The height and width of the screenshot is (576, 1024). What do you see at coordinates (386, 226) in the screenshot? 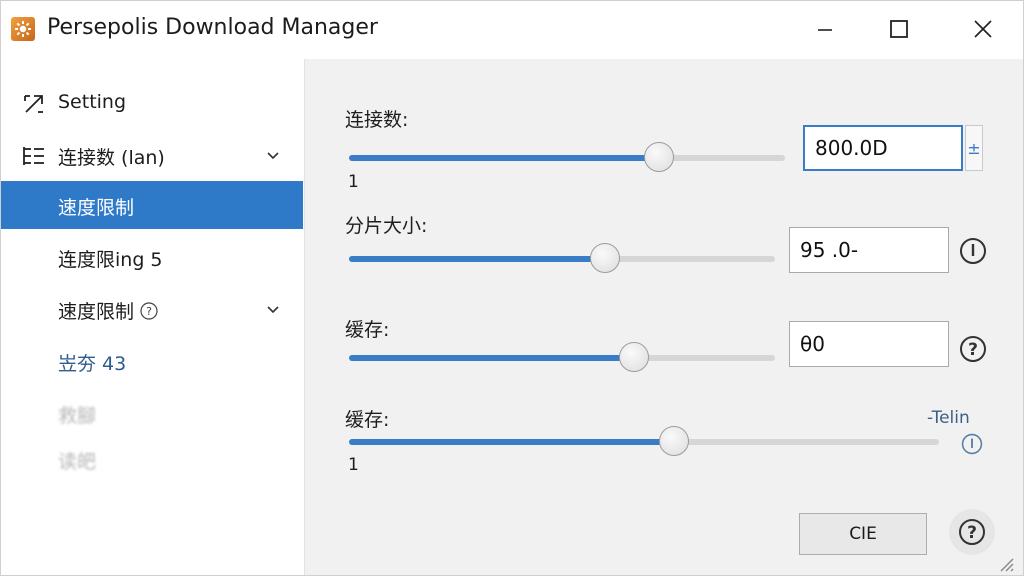
I see `chunk-size-label: 分片大小:` at bounding box center [386, 226].